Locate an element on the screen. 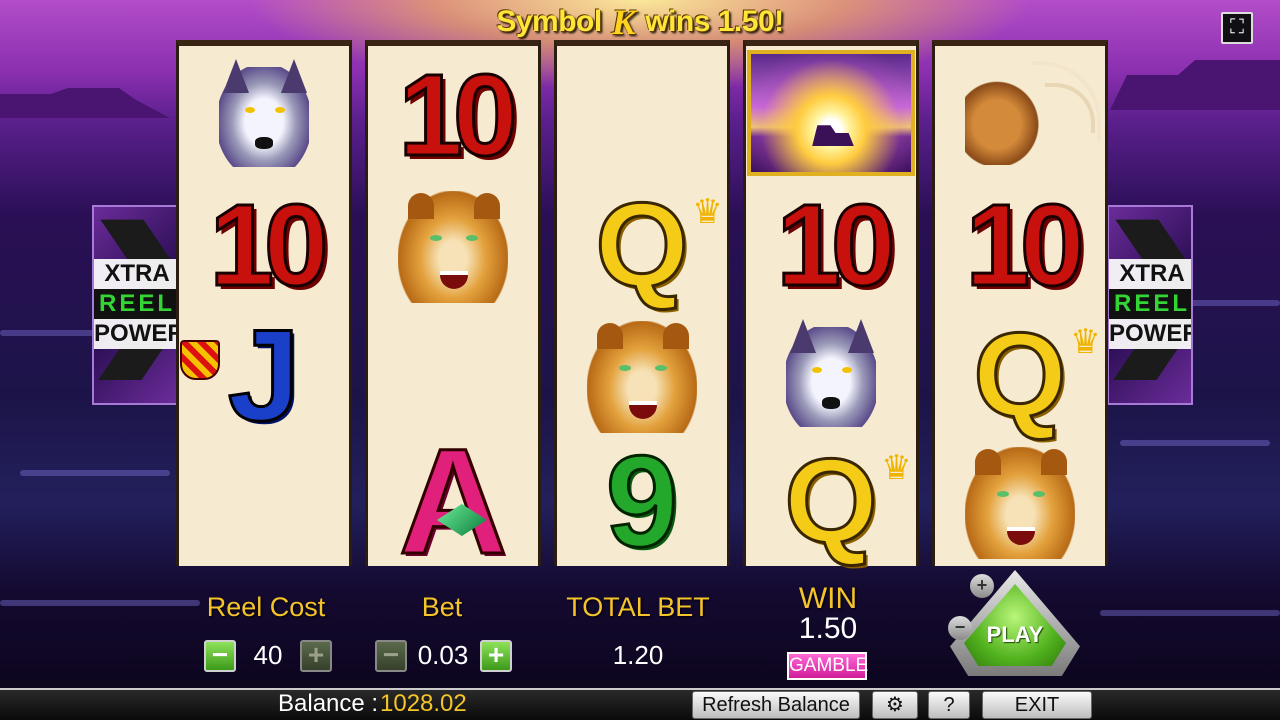  reel-cost-value: 40 is located at coordinates (268, 655).